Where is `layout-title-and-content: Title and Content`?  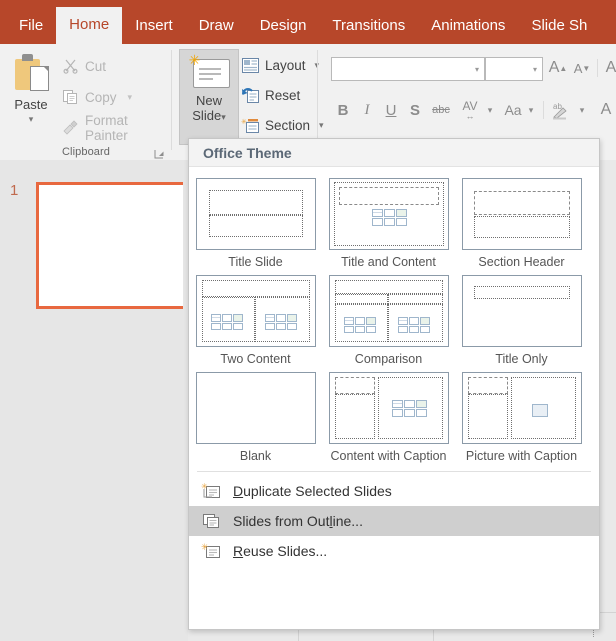 layout-title-and-content: Title and Content is located at coordinates (388, 221).